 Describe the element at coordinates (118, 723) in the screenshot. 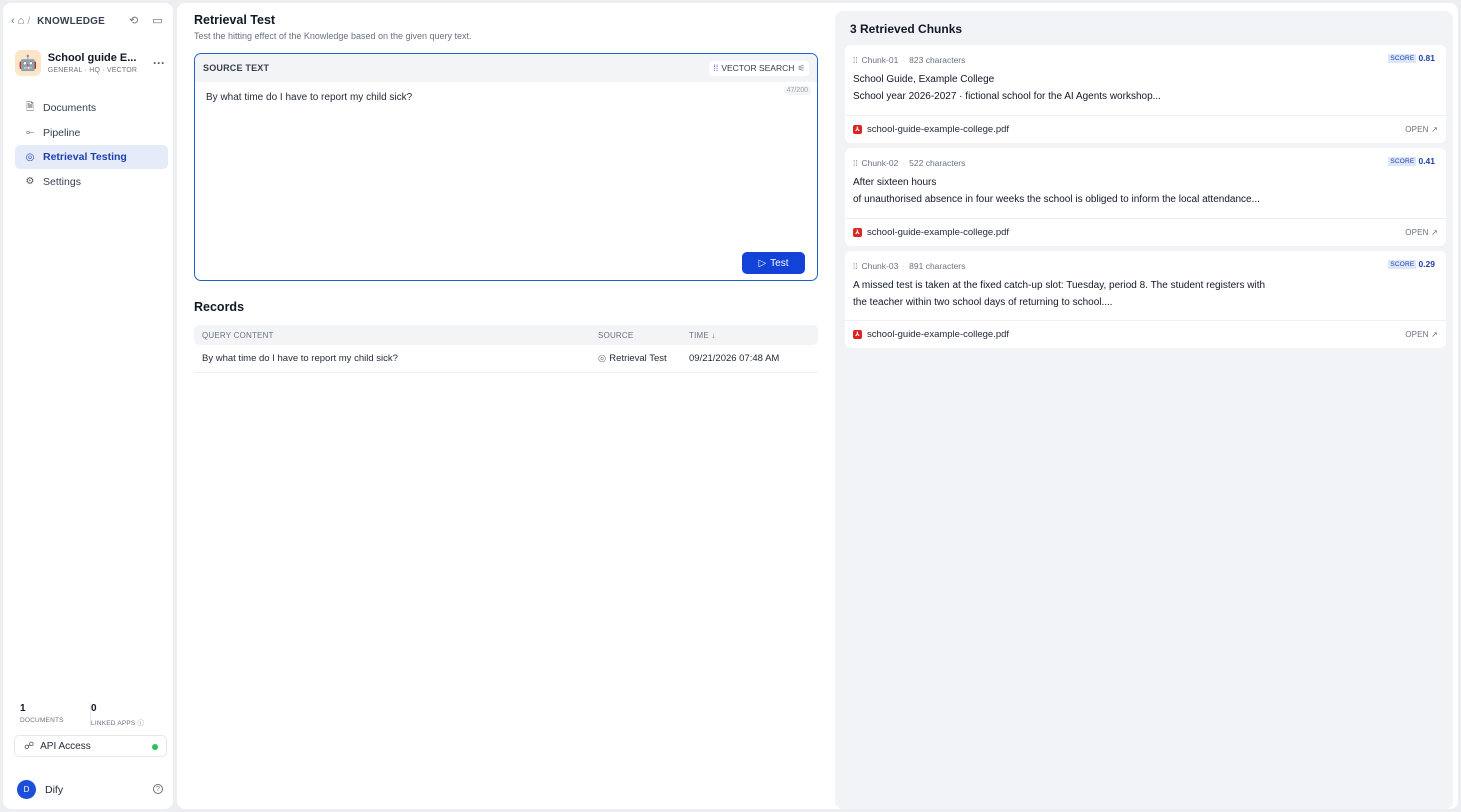

I see `linked-apps-label: LINKED APPS ⓘ` at that location.